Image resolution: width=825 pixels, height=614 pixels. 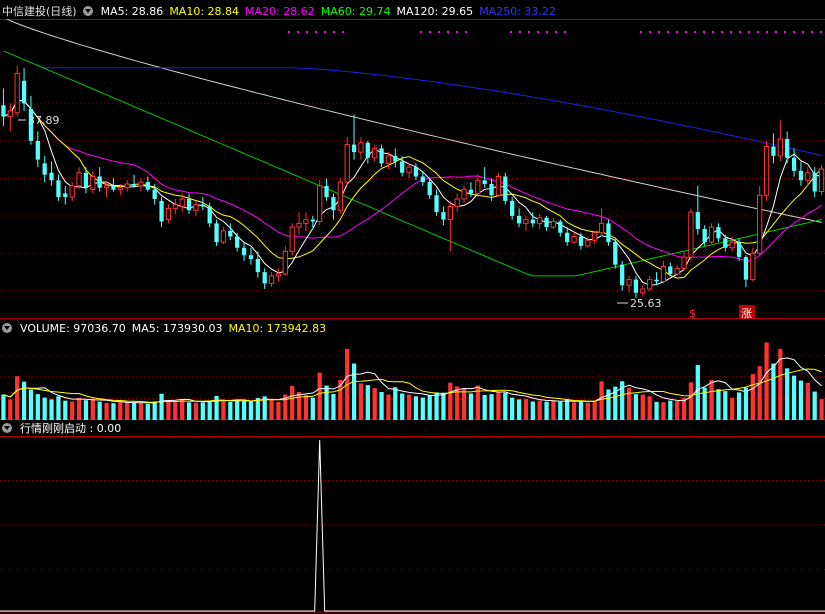 What do you see at coordinates (7, 328) in the screenshot?
I see `volume-collapse-toggle-icon` at bounding box center [7, 328].